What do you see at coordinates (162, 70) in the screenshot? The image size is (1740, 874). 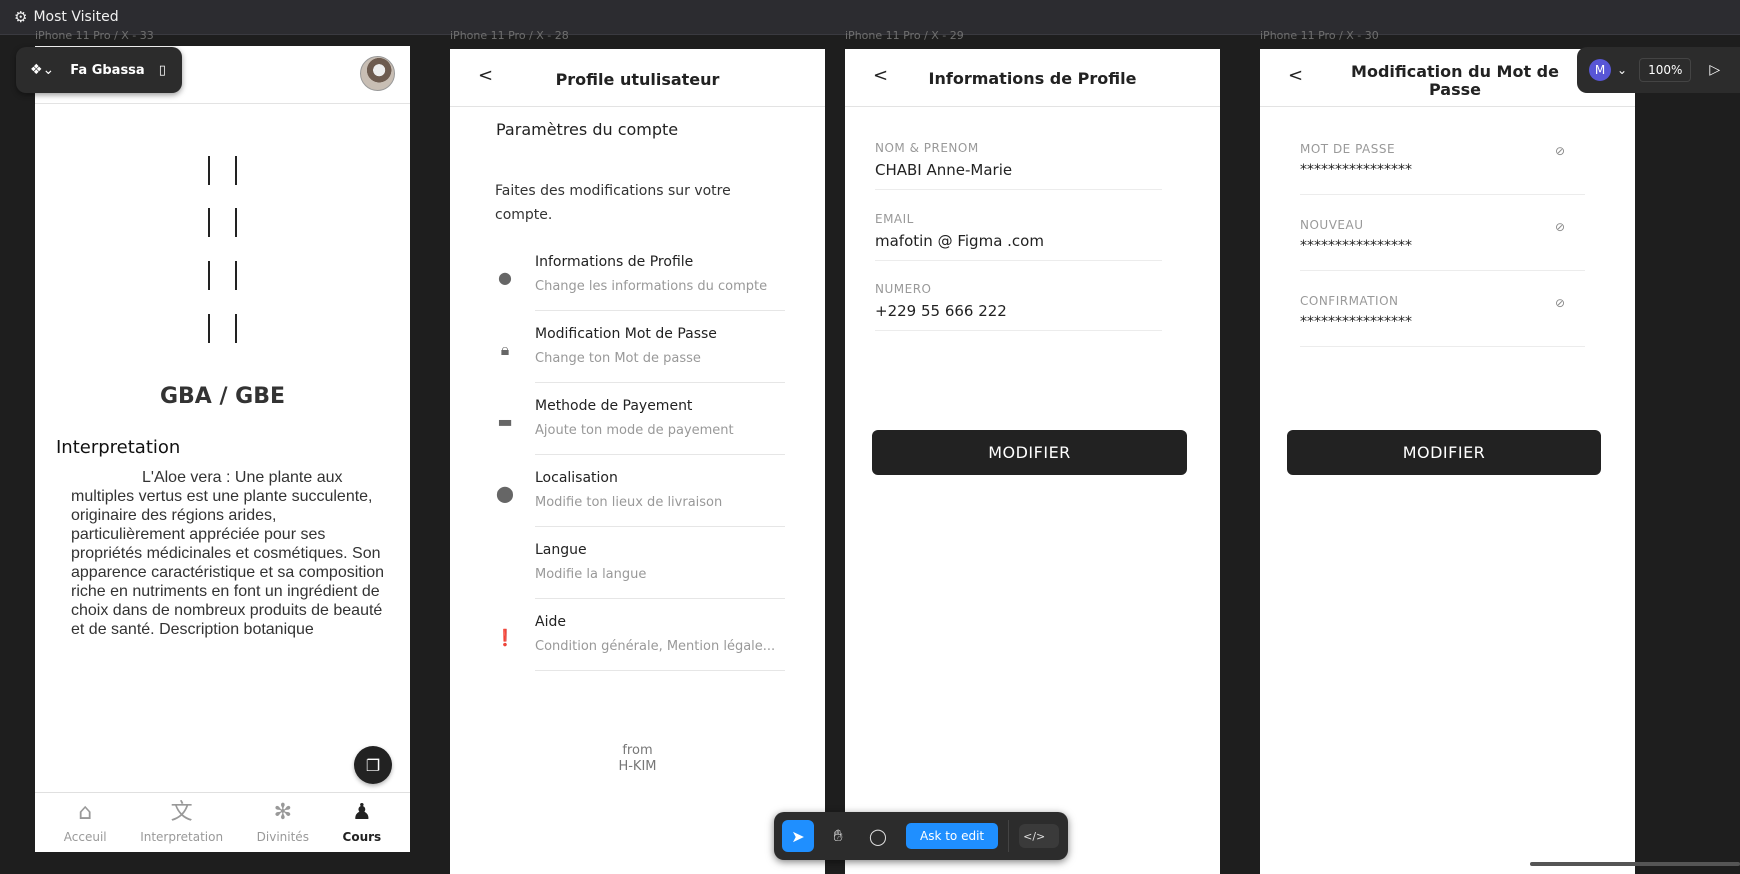 I see `sidebar-toggle-icon: ▯` at bounding box center [162, 70].